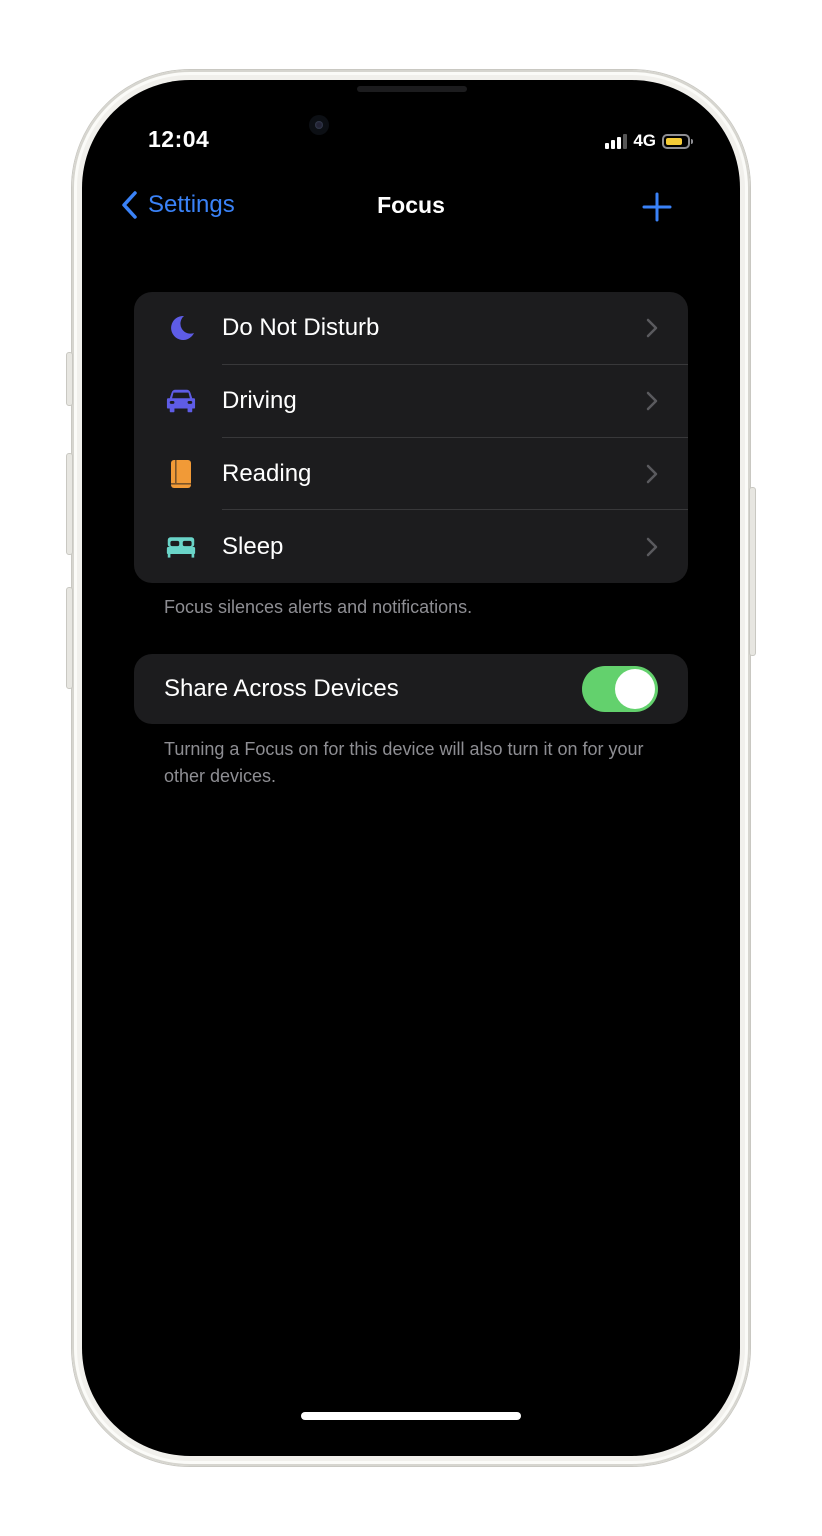  What do you see at coordinates (411, 546) in the screenshot?
I see `focus-item-sleep: Sleep` at bounding box center [411, 546].